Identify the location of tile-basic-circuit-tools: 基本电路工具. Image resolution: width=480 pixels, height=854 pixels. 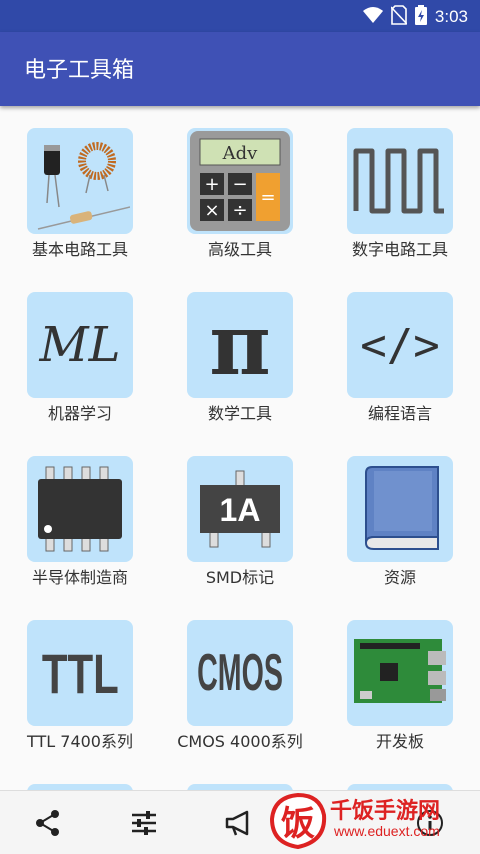
(80, 183).